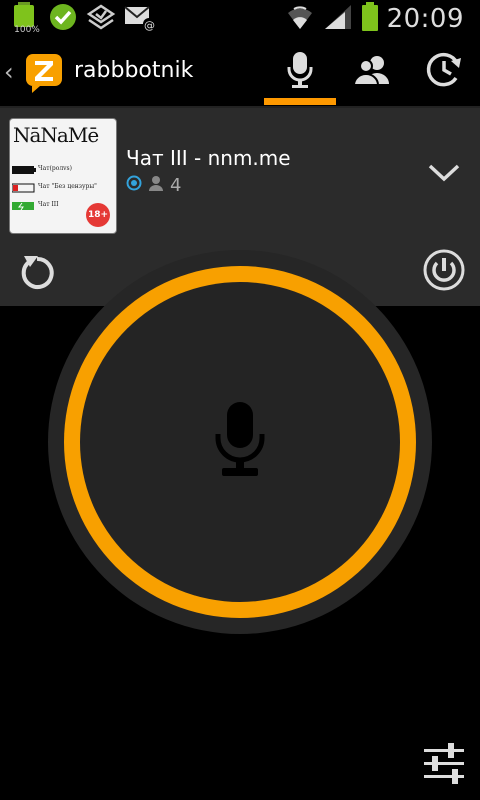  I want to click on contacts-icon, so click(371, 72).